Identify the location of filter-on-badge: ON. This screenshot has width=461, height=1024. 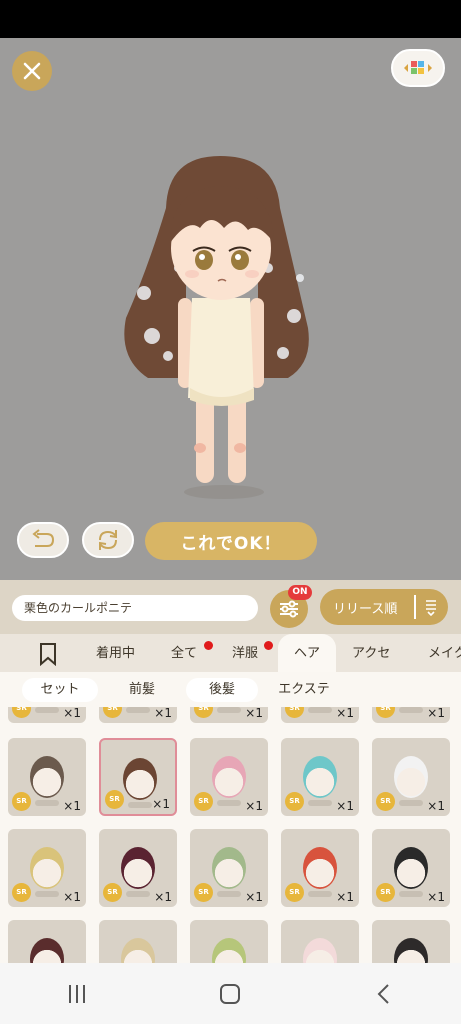
(300, 592).